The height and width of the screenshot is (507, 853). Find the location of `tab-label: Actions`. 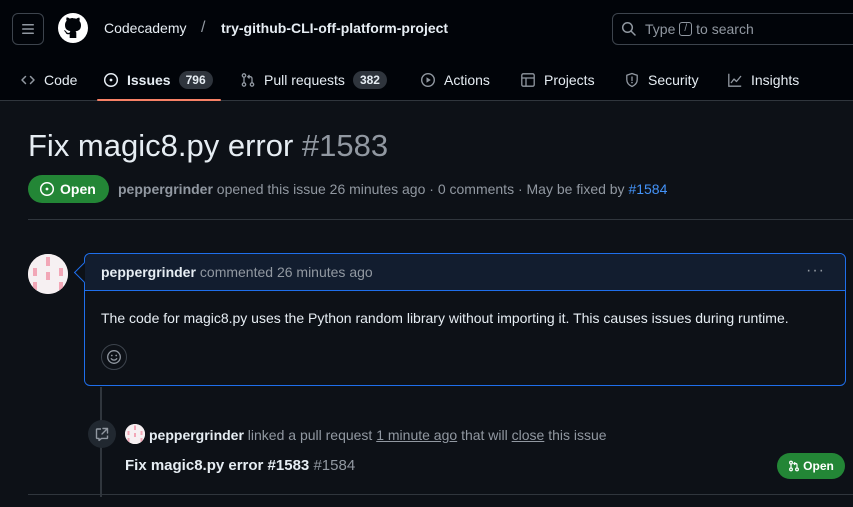

tab-label: Actions is located at coordinates (467, 80).